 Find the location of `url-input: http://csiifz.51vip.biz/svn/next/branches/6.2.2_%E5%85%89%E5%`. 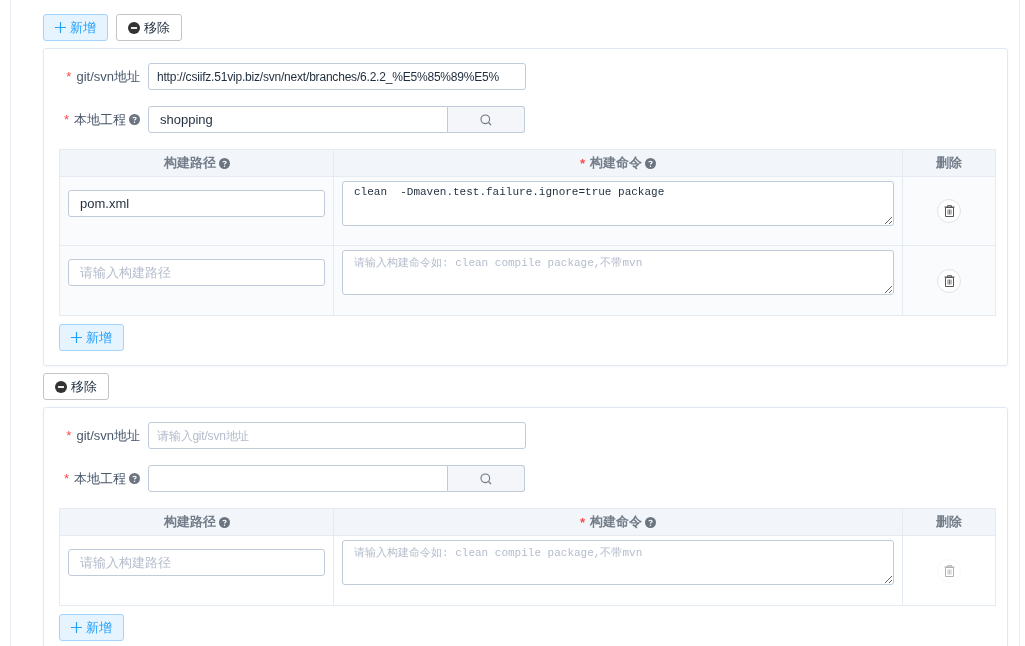

url-input: http://csiifz.51vip.biz/svn/next/branches/6.2.2_%E5%85%89%E5% is located at coordinates (337, 76).